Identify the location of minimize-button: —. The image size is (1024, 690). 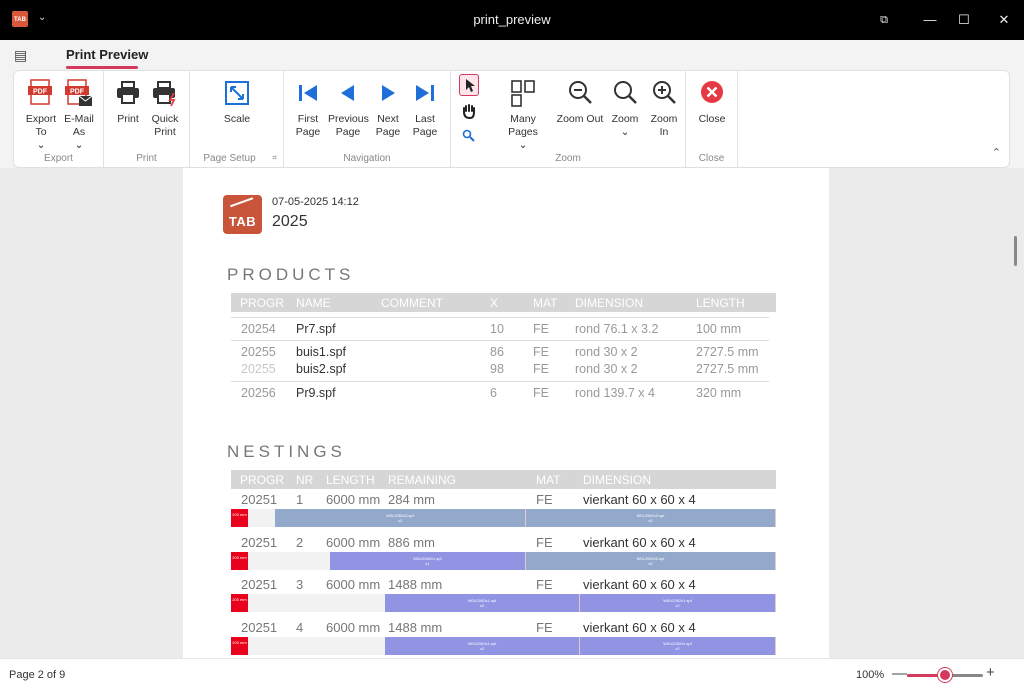
(930, 20).